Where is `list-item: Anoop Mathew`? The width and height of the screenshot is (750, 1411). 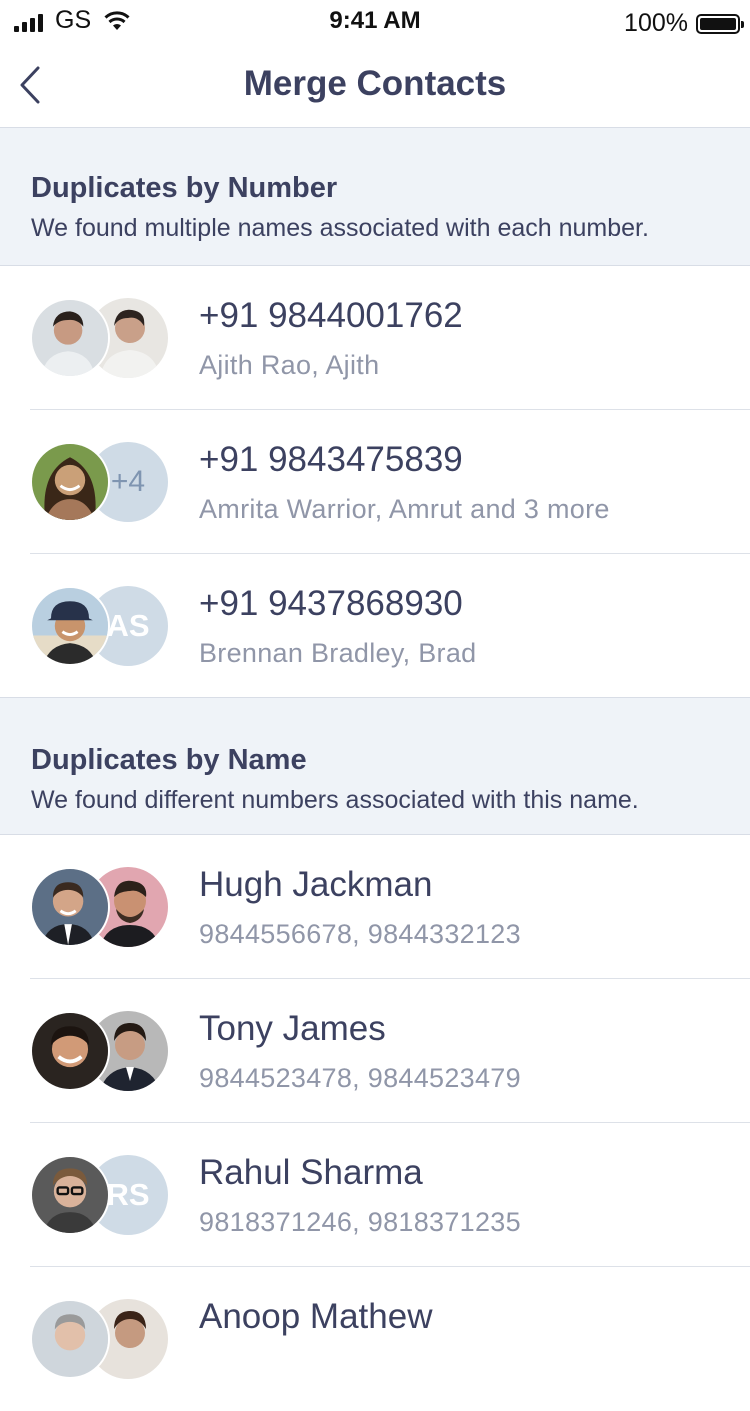 list-item: Anoop Mathew is located at coordinates (375, 1339).